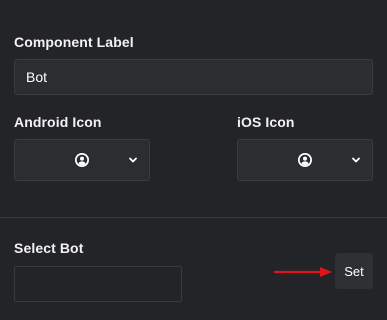 Image resolution: width=387 pixels, height=320 pixels. What do you see at coordinates (98, 284) in the screenshot?
I see `select-bot-input` at bounding box center [98, 284].